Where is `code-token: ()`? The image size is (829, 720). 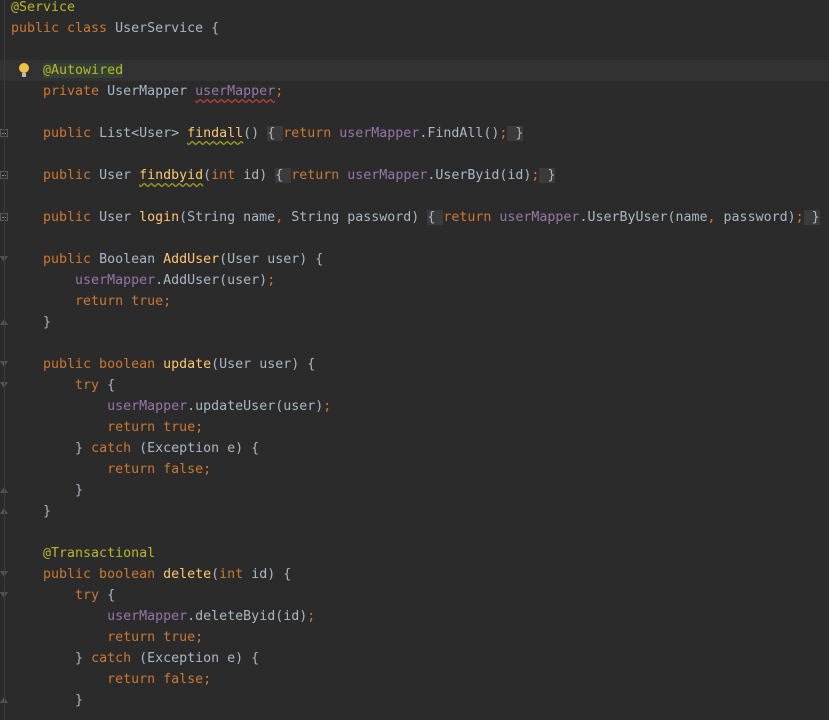
code-token: () is located at coordinates (255, 133).